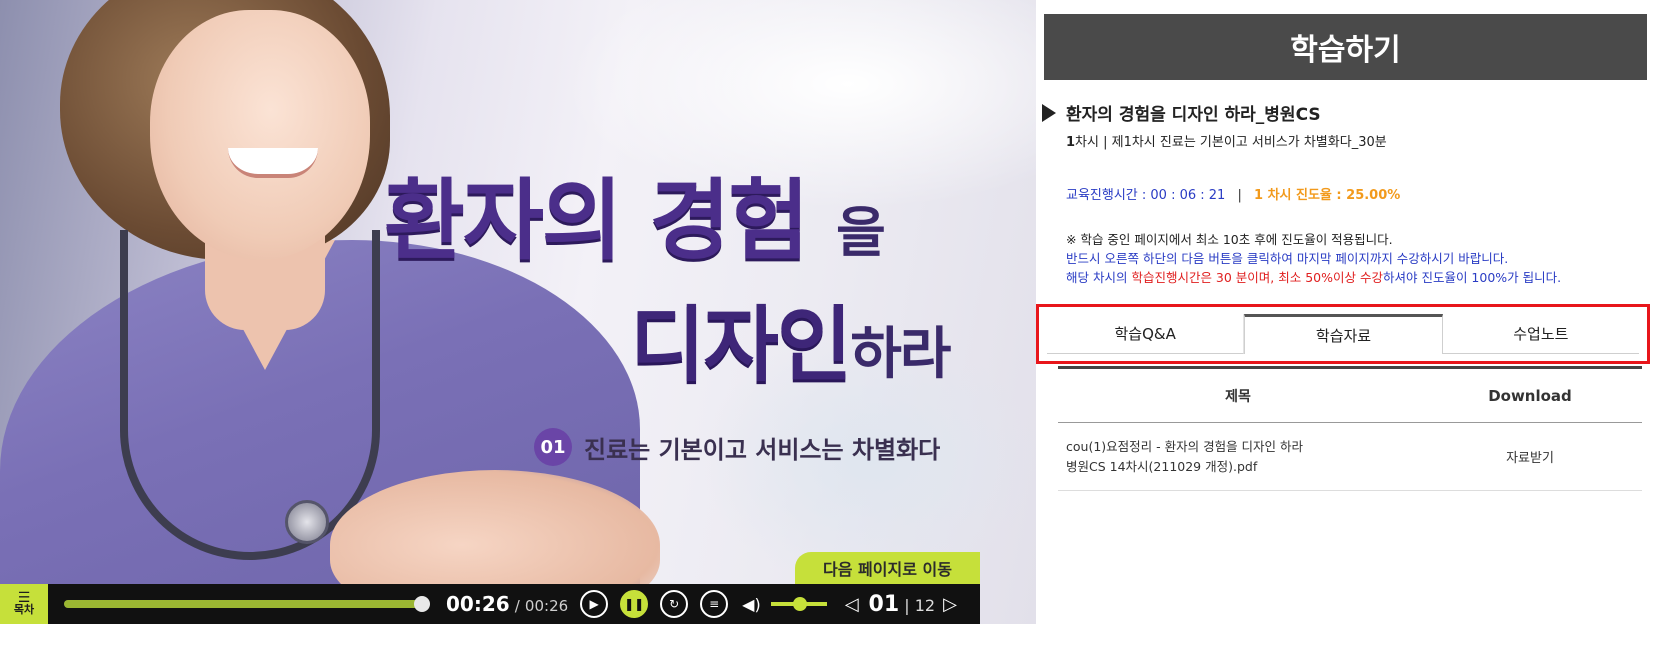 This screenshot has width=1657, height=654. I want to click on session-info: 1차시 | 제1차시 진료는 기본이고 서비스가 차별화다_30분, so click(1226, 142).